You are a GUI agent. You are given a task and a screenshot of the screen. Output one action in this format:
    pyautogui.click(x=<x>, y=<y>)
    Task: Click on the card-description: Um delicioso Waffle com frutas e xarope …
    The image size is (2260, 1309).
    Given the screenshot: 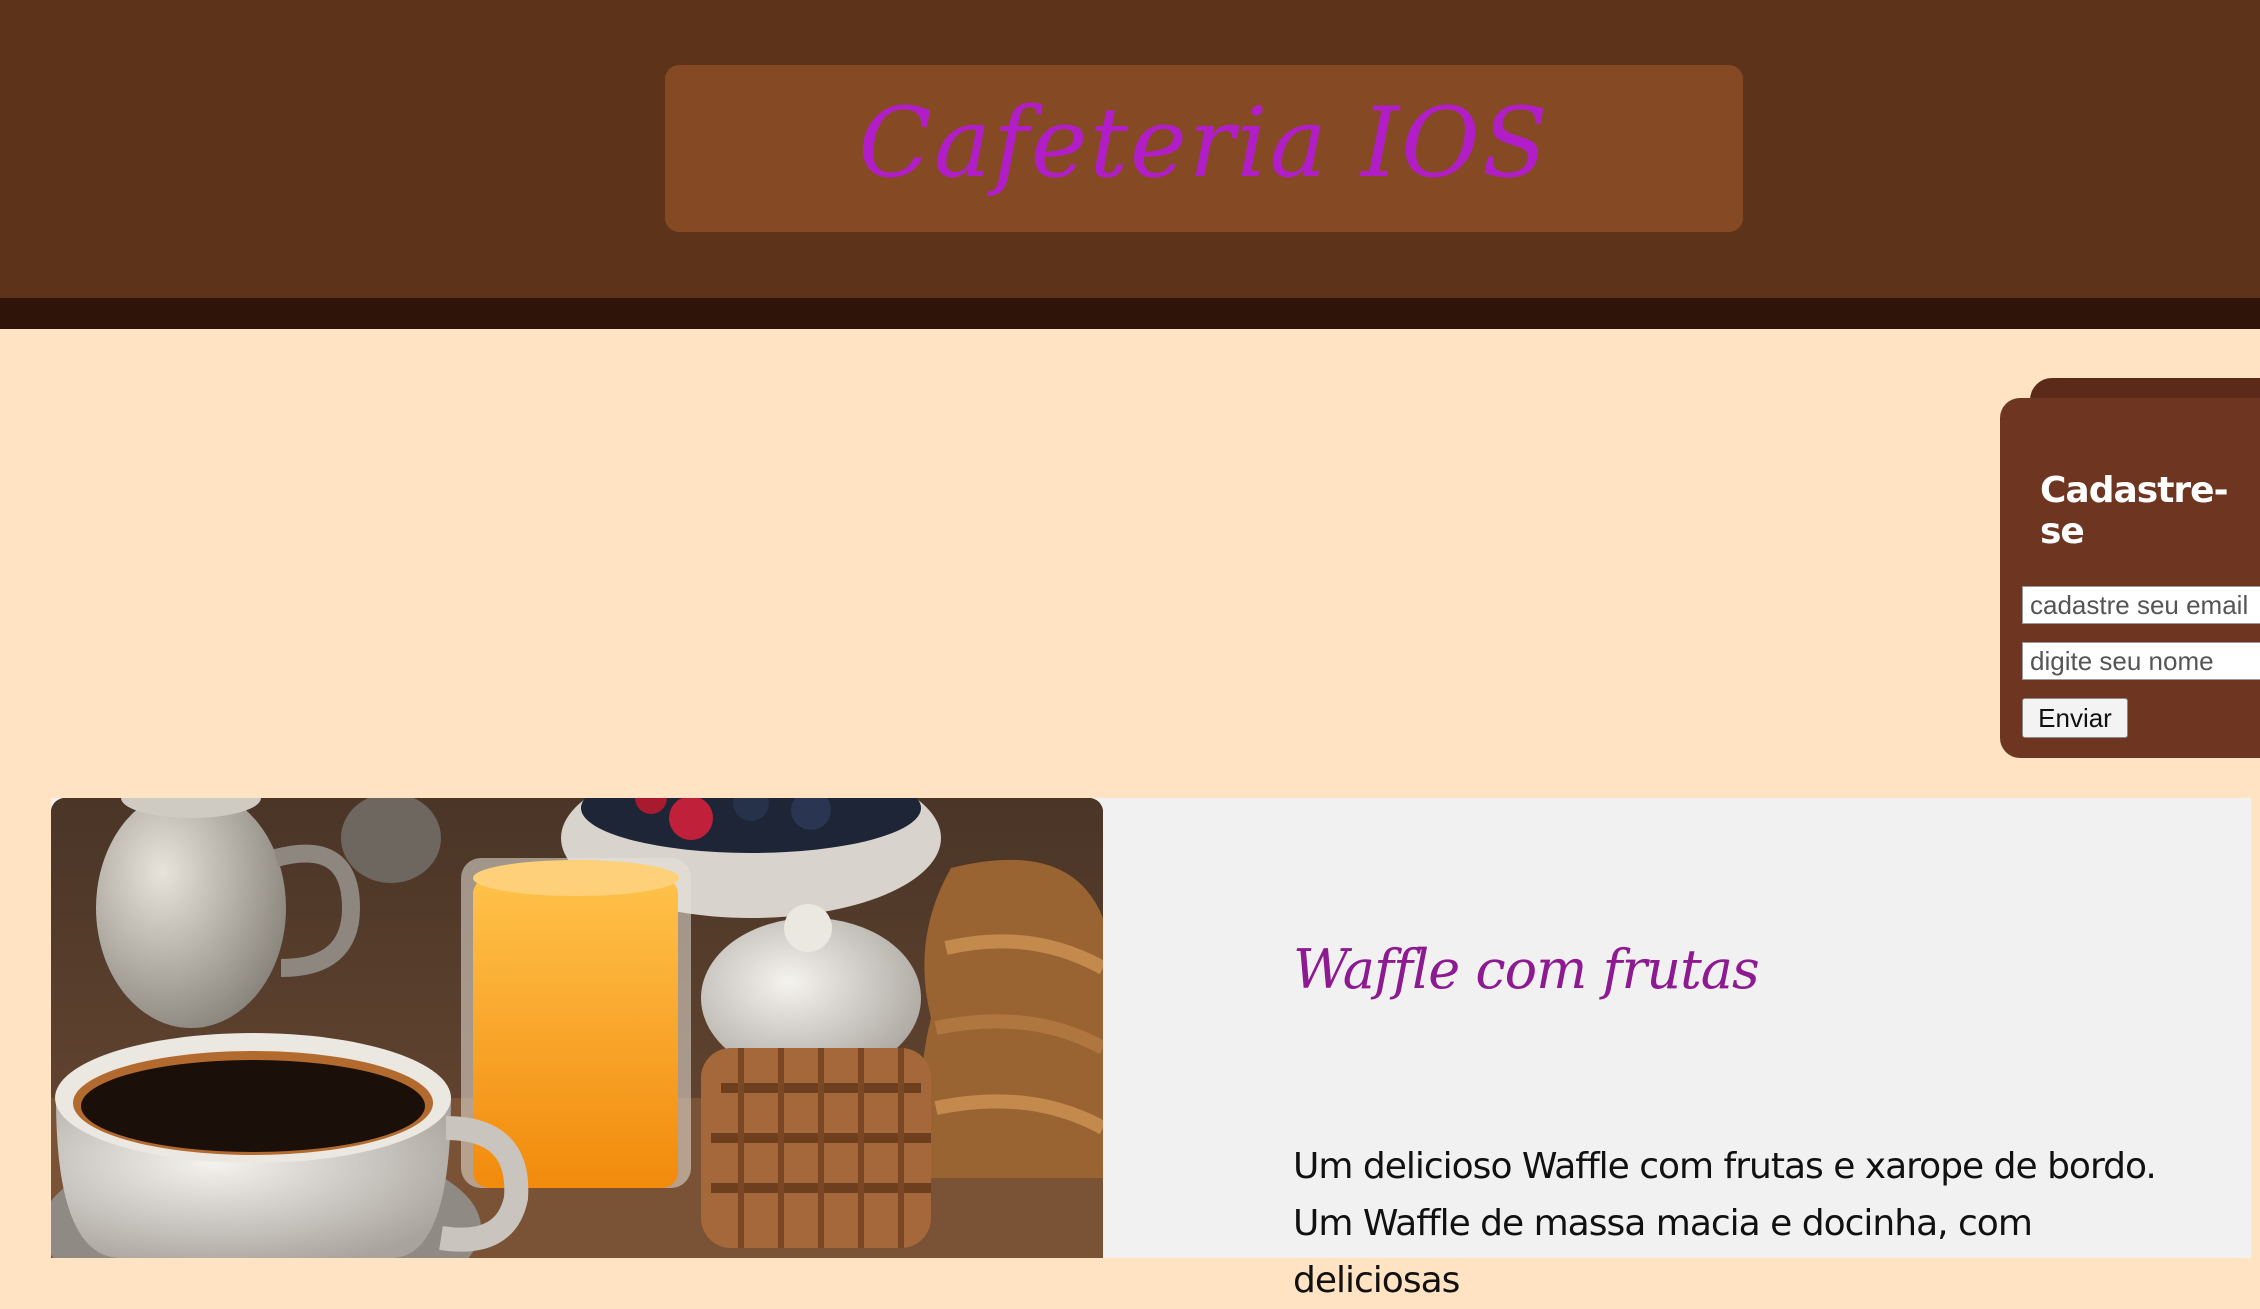 What is the action you would take?
    pyautogui.click(x=1725, y=1223)
    